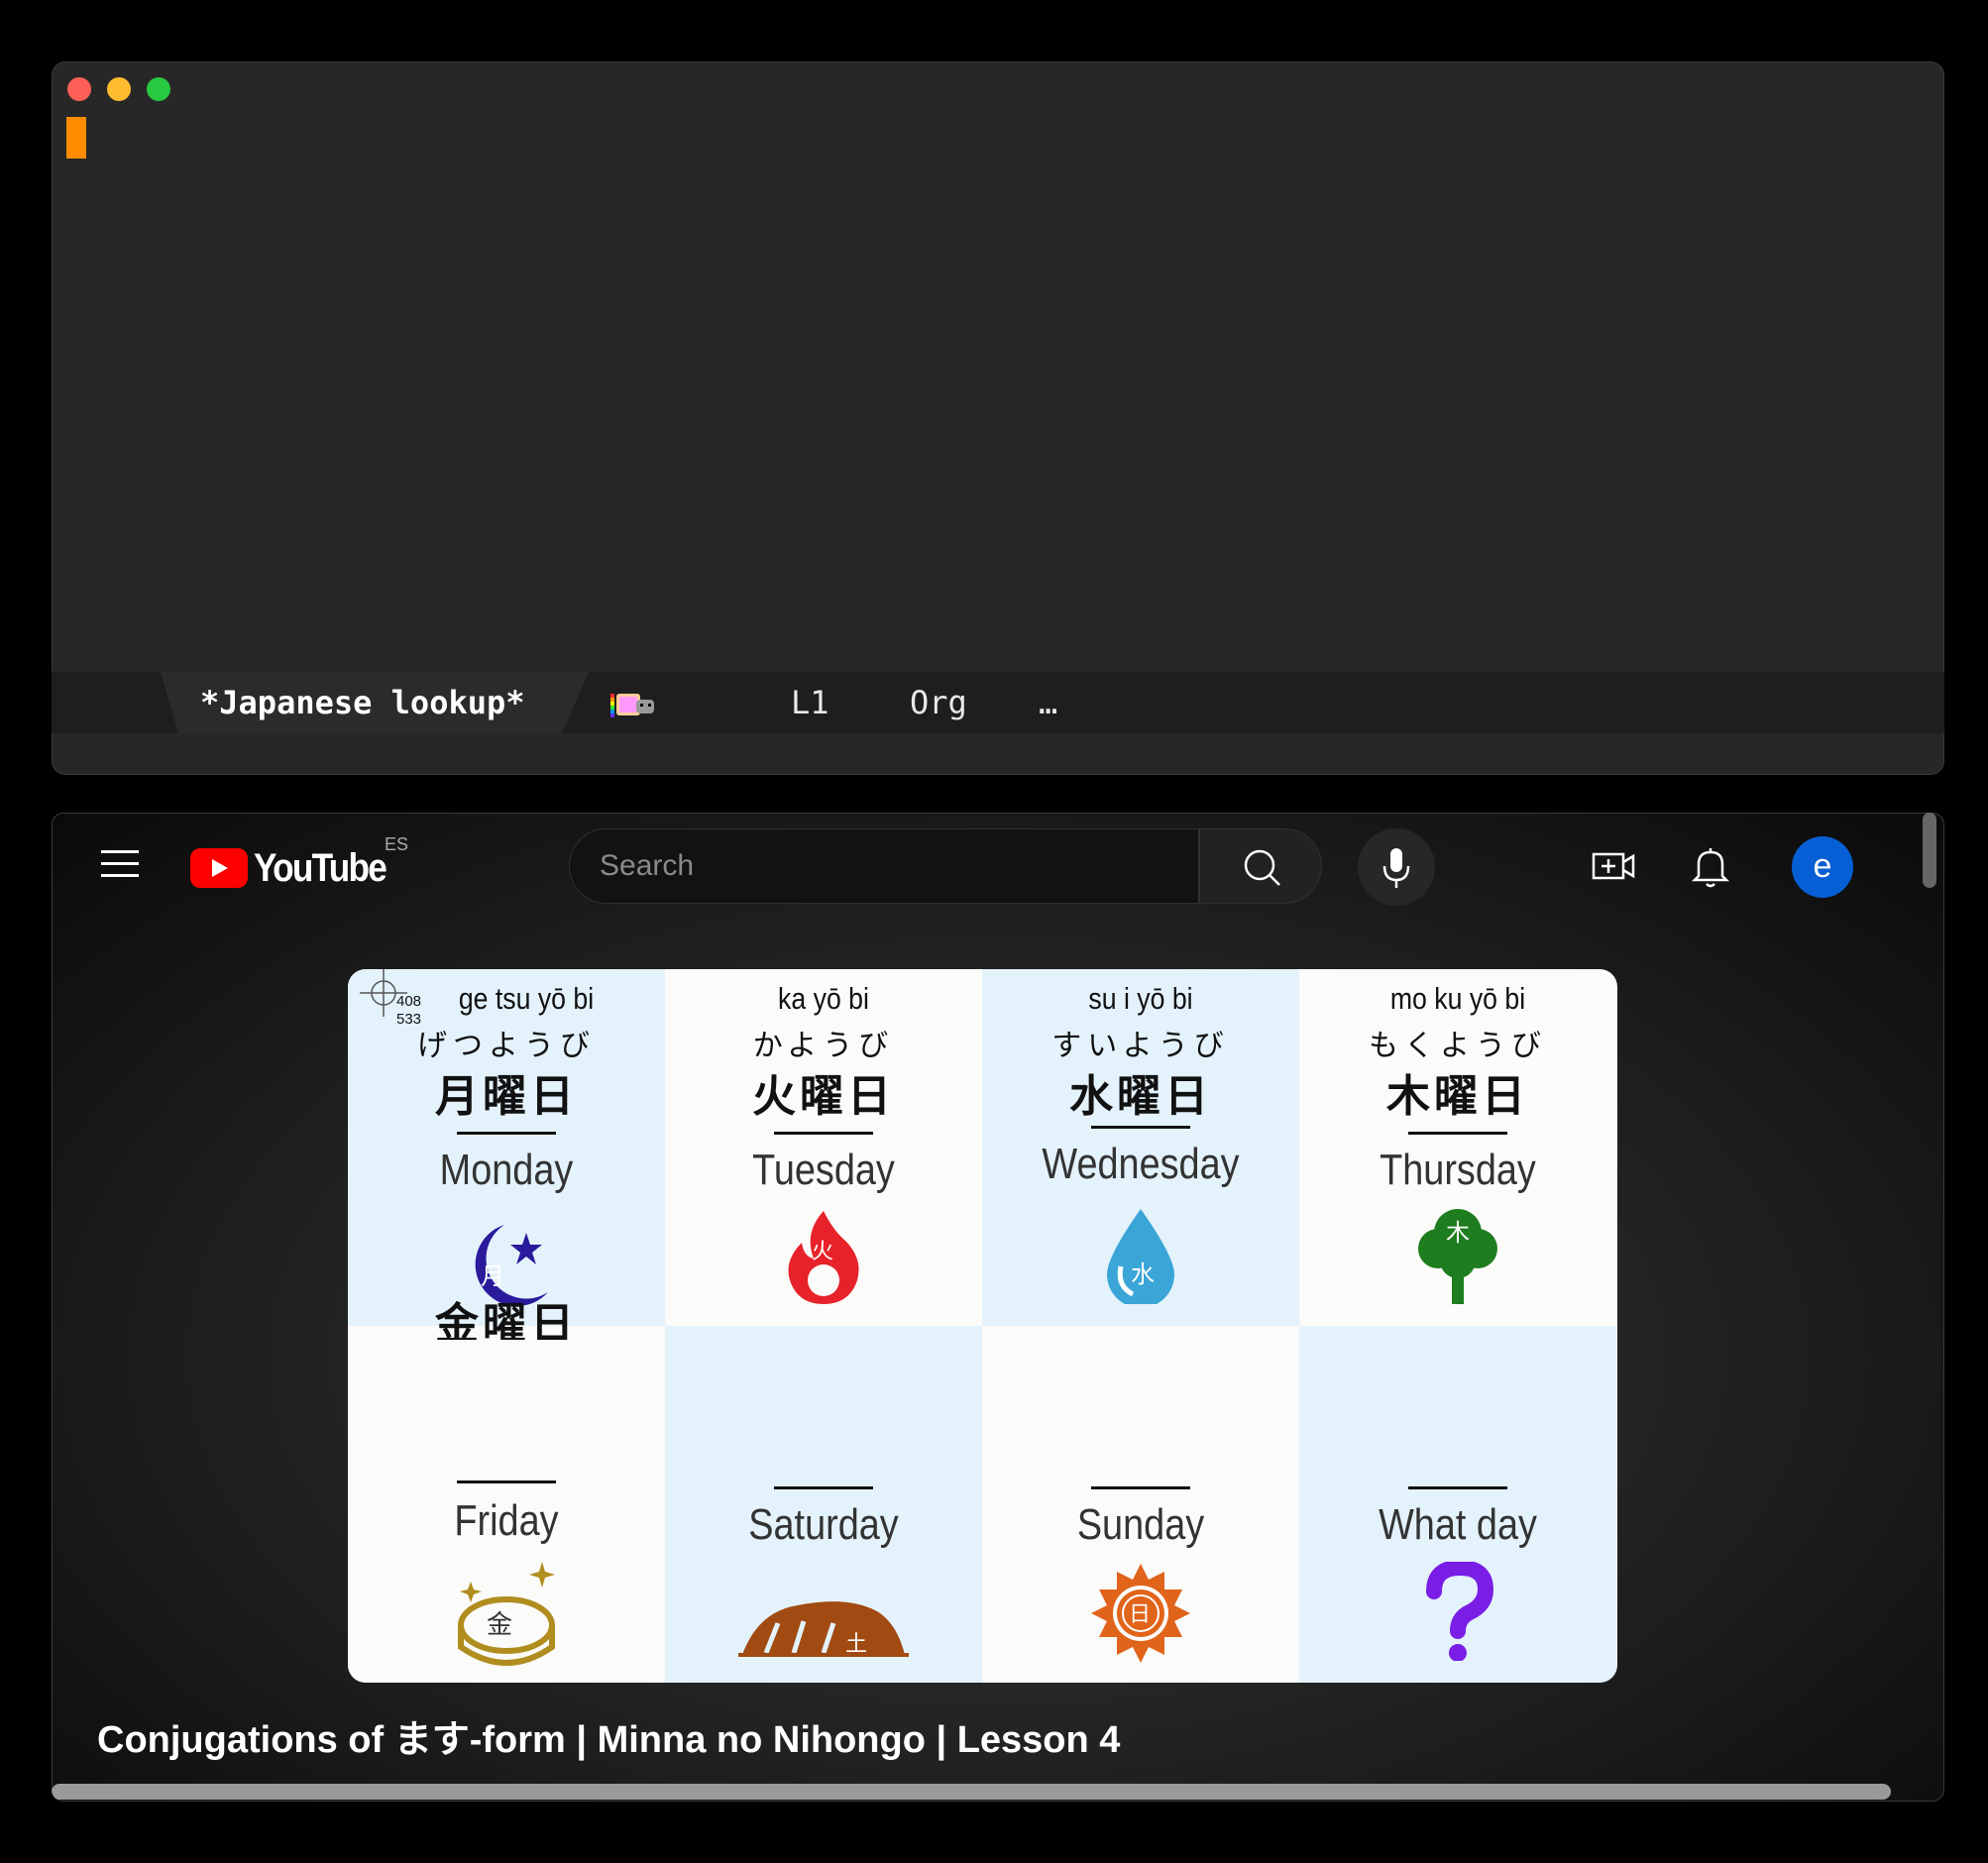 The height and width of the screenshot is (1863, 1988). What do you see at coordinates (1457, 998) in the screenshot?
I see `romaji-label: mo ku yō bi` at bounding box center [1457, 998].